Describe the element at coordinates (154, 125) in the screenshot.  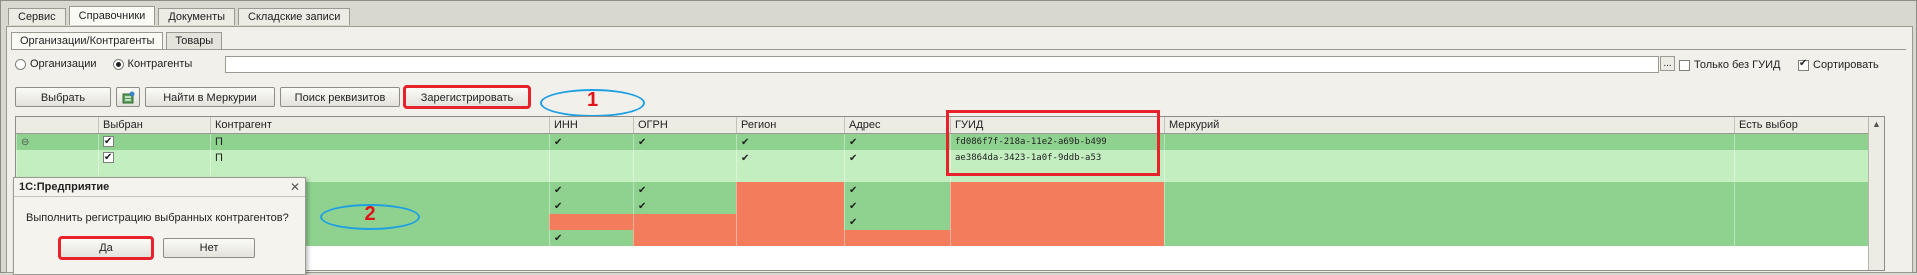
I see `col-selected: Выбран` at that location.